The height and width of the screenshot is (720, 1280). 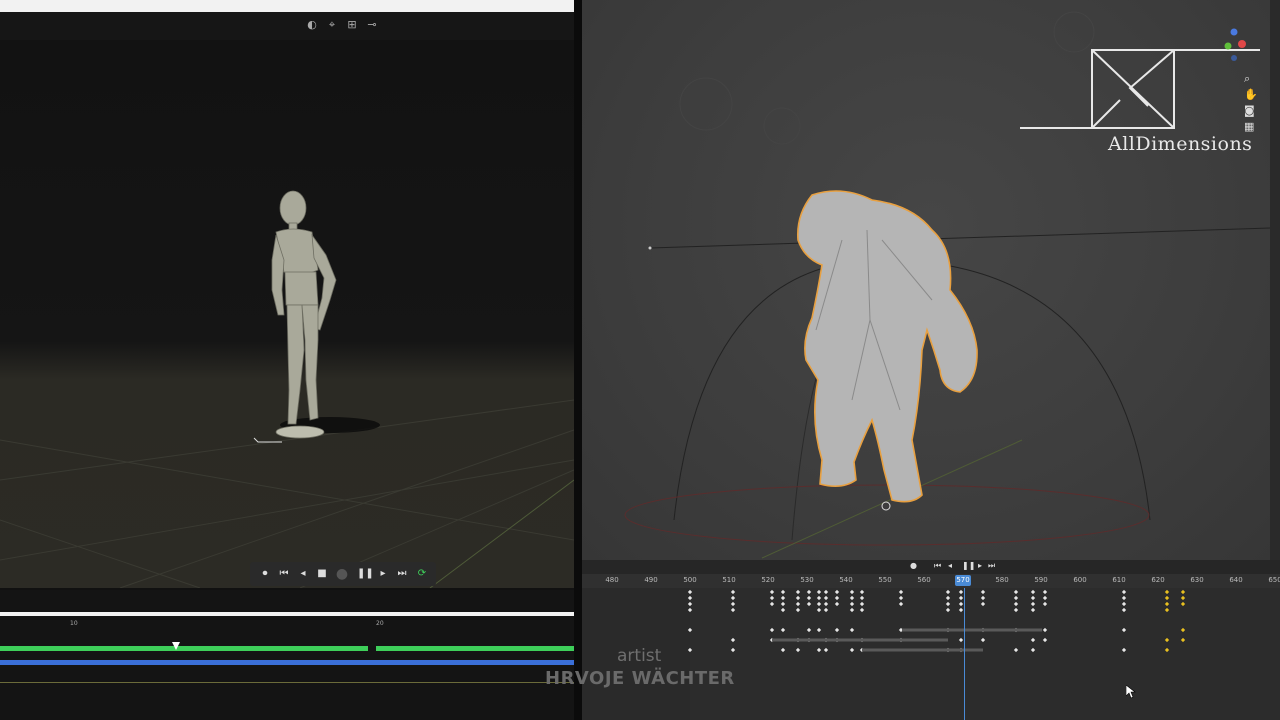 I want to click on snap-icon: ⌖, so click(x=332, y=25).